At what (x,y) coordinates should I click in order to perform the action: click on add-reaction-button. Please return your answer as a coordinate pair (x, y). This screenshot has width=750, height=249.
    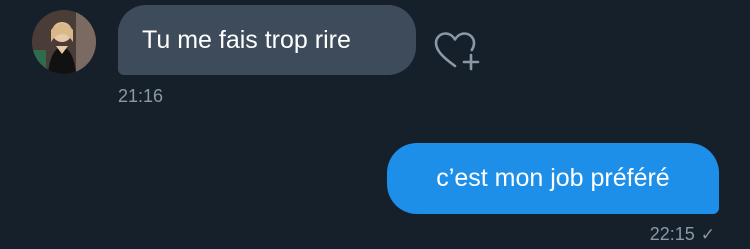
    Looking at the image, I should click on (457, 51).